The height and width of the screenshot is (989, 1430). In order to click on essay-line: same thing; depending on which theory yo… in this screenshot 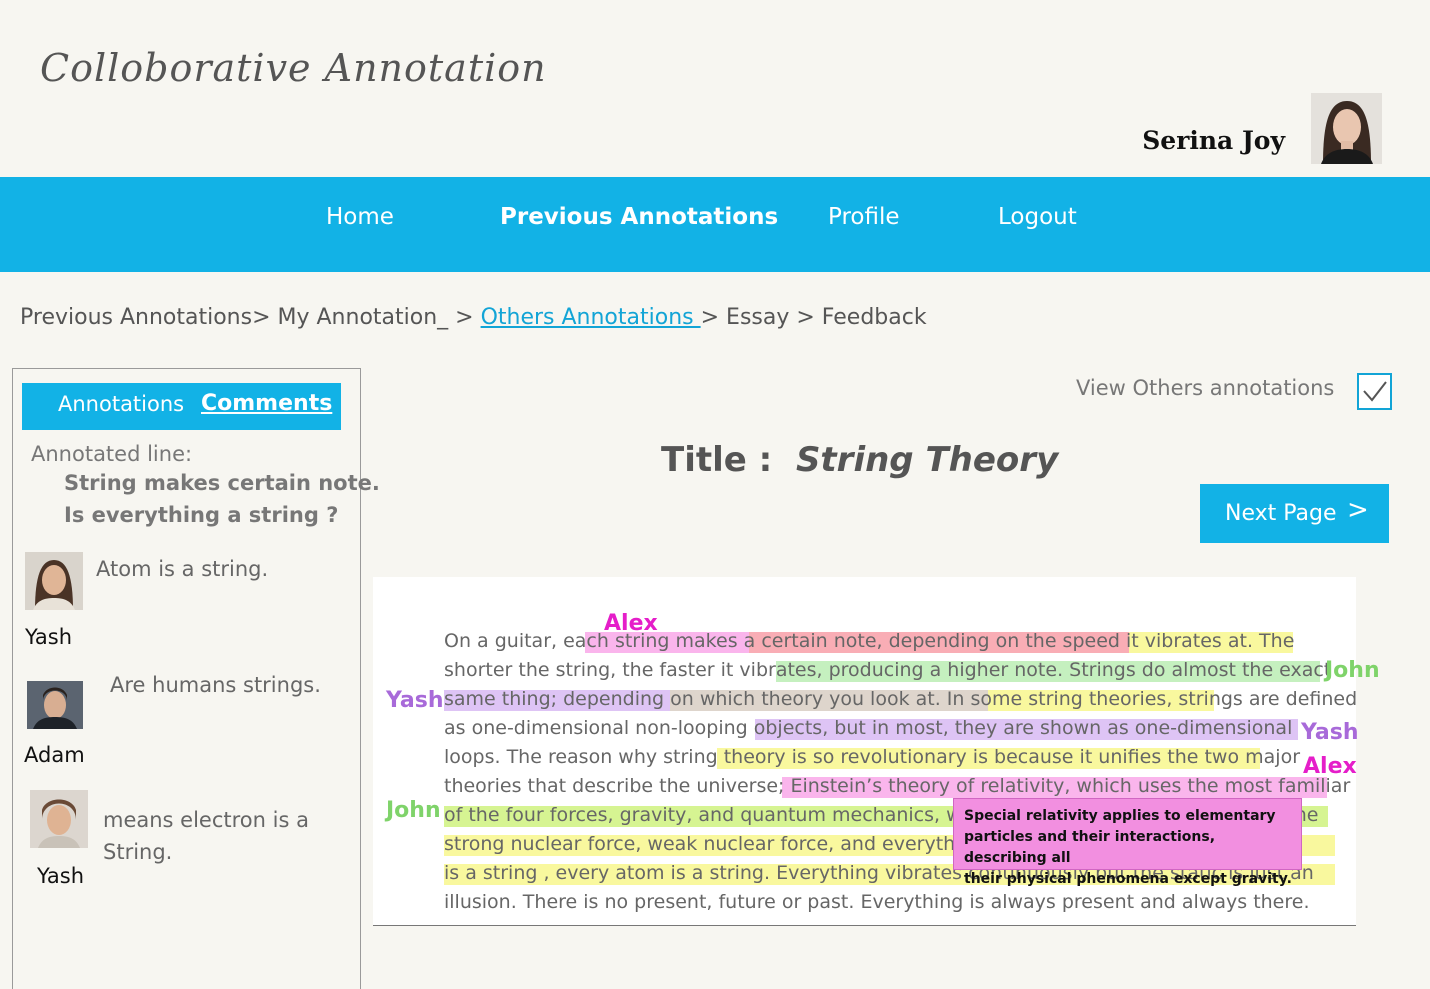, I will do `click(901, 699)`.